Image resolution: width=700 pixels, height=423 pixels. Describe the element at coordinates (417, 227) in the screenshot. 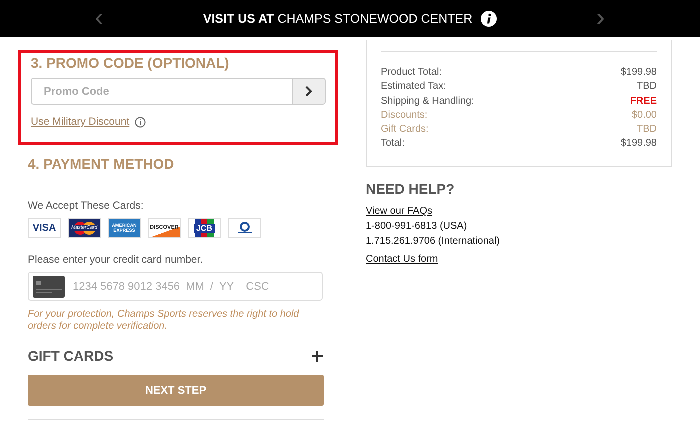

I see `phone-number: 1-800-991-6813 (USA)` at that location.